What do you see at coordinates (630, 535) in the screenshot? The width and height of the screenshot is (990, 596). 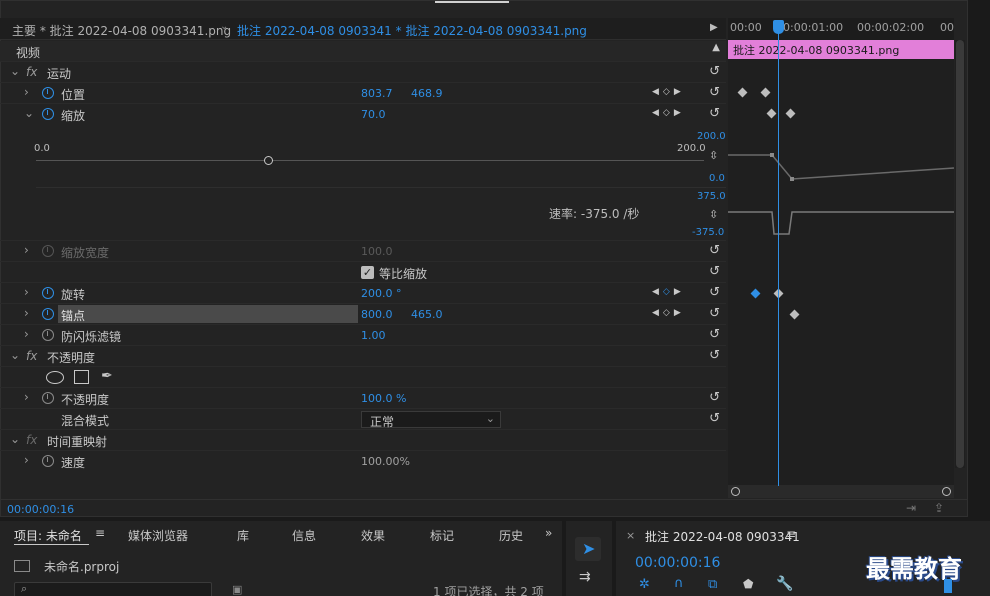 I see `close-icon: ×` at bounding box center [630, 535].